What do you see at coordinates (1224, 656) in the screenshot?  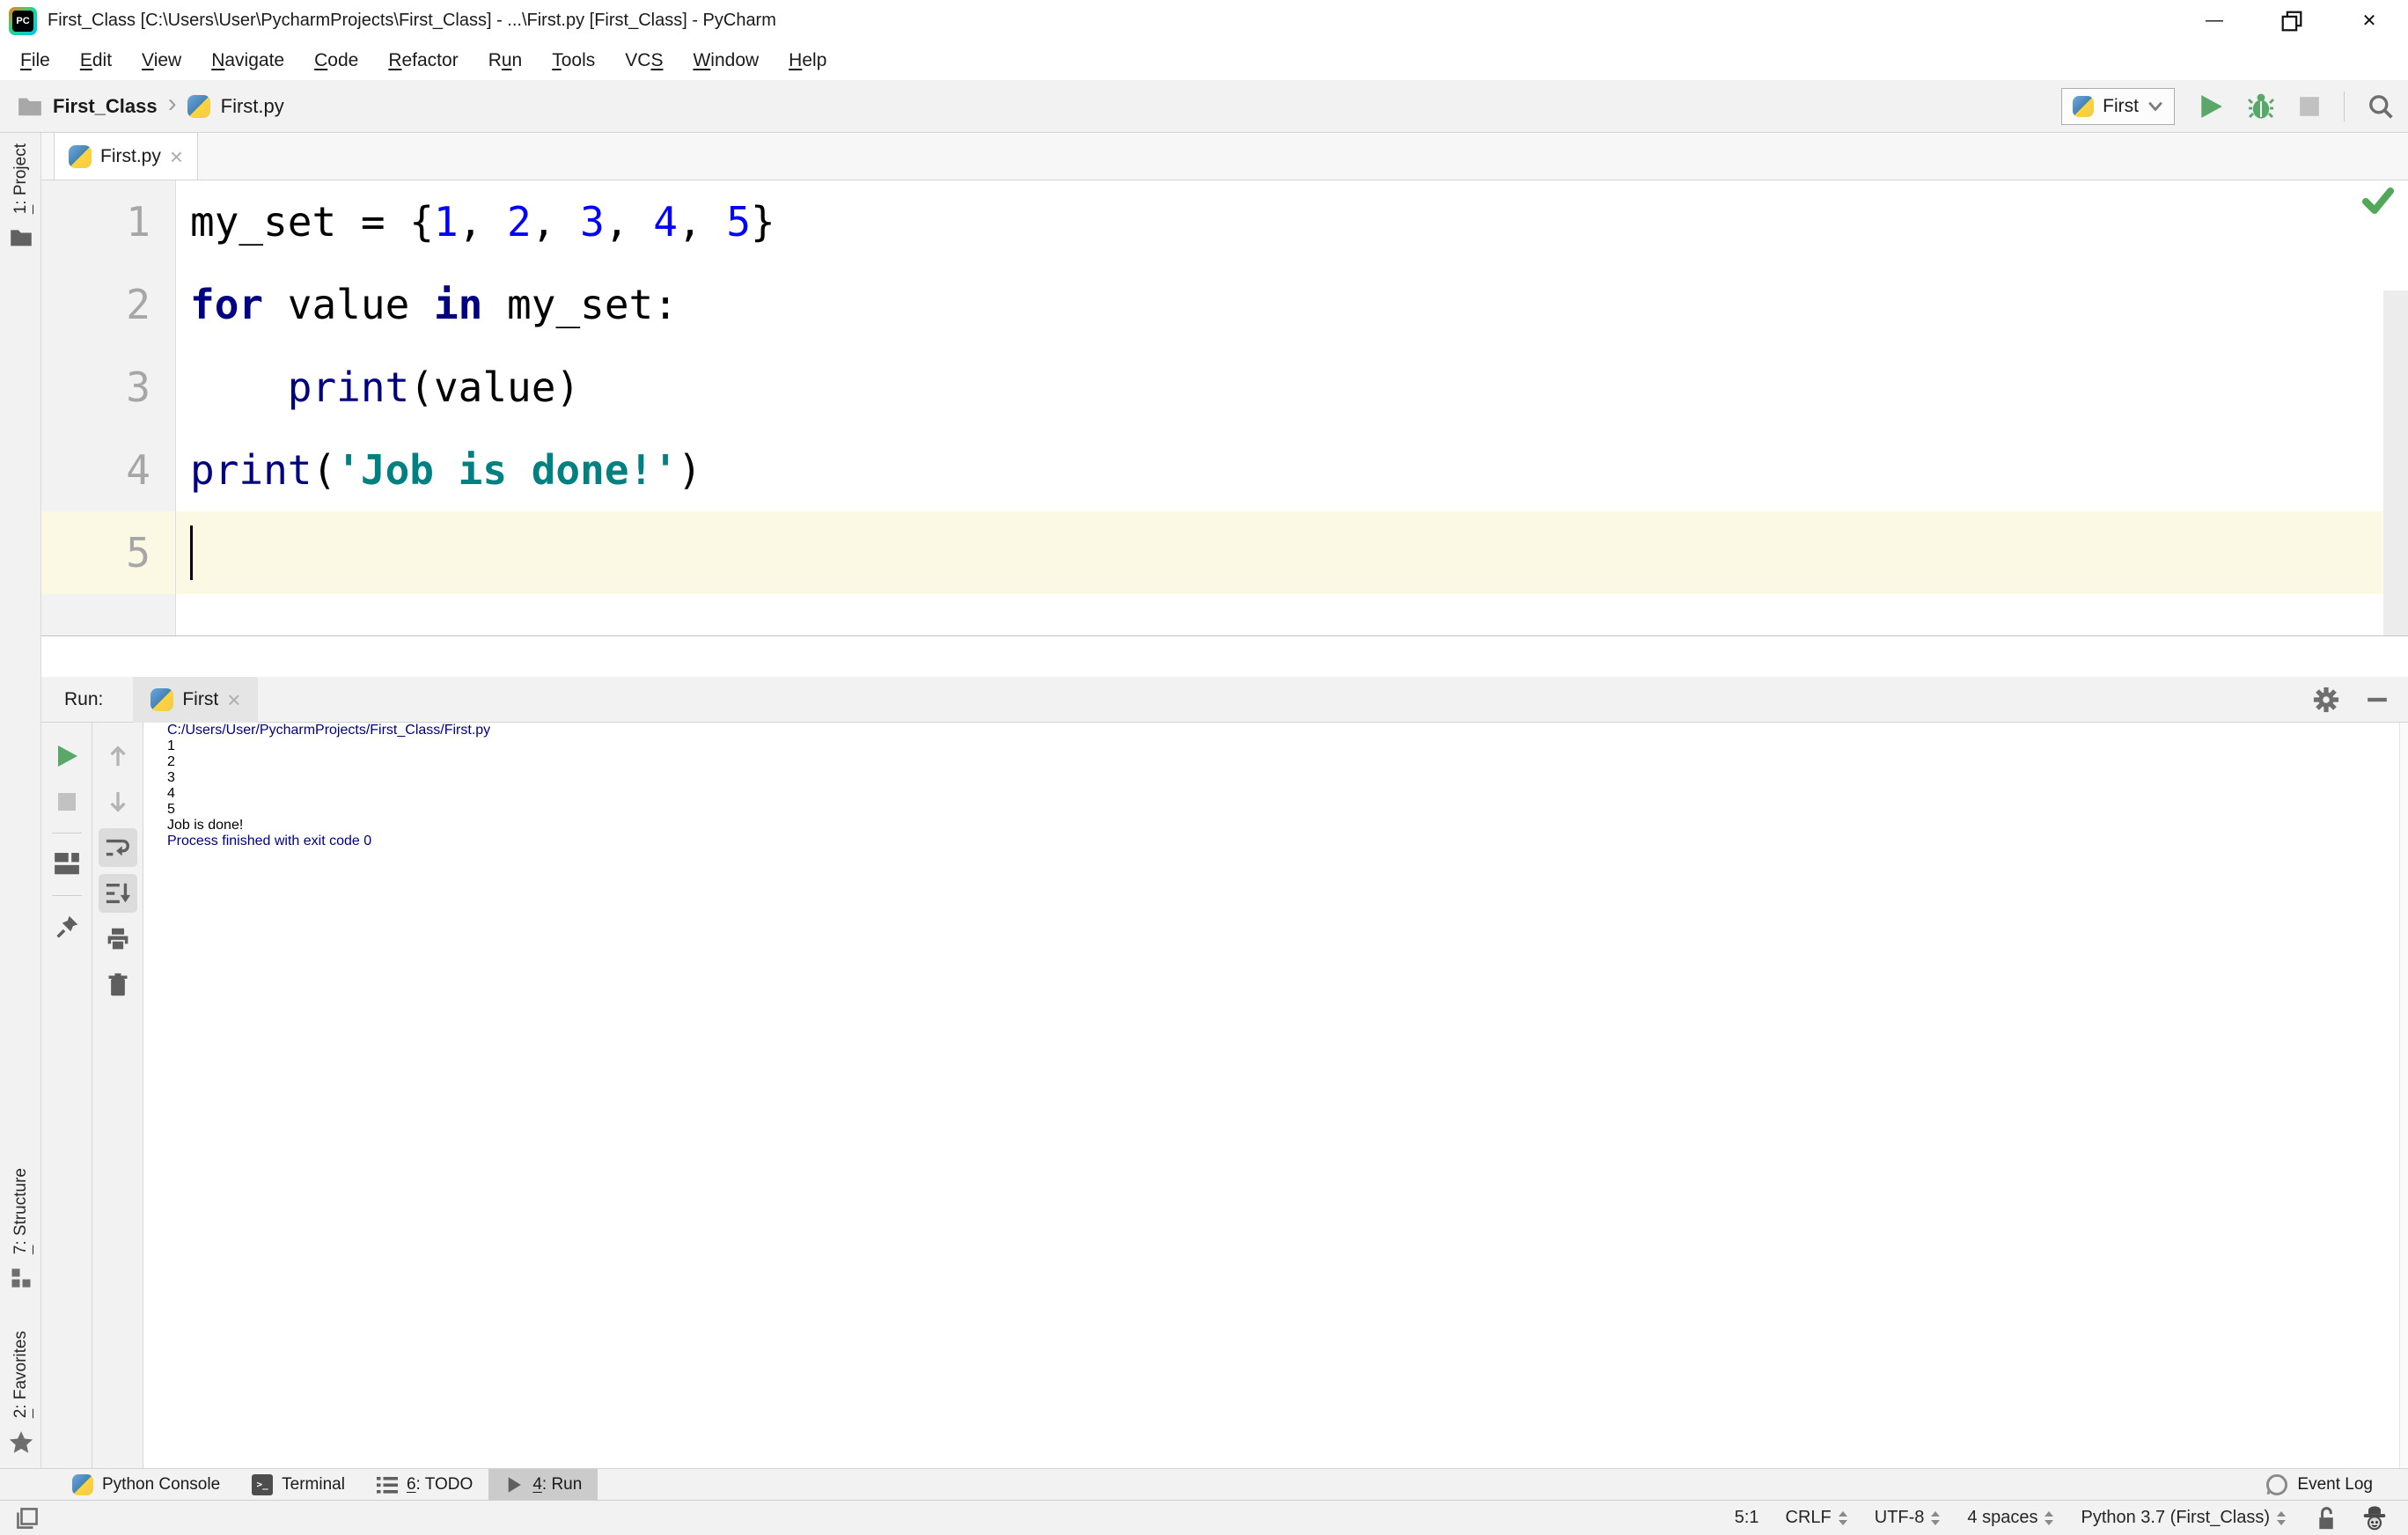 I see `editor-run-splitter` at bounding box center [1224, 656].